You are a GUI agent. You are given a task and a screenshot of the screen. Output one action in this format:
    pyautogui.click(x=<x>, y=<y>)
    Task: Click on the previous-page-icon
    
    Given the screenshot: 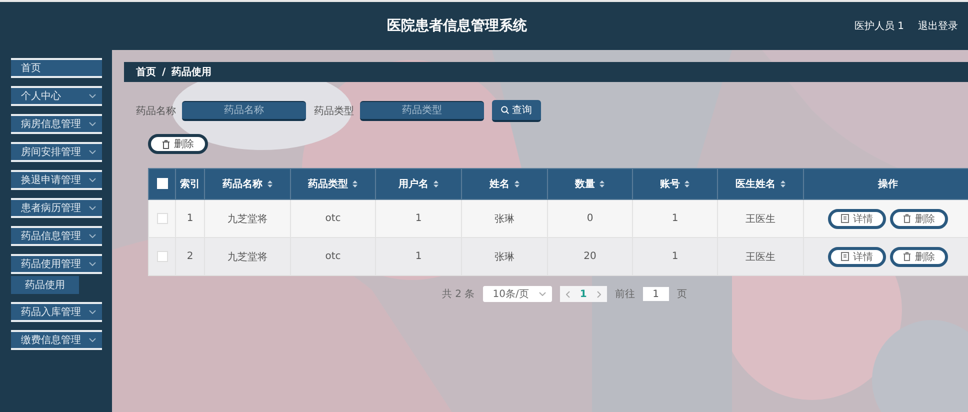 What is the action you would take?
    pyautogui.click(x=568, y=294)
    